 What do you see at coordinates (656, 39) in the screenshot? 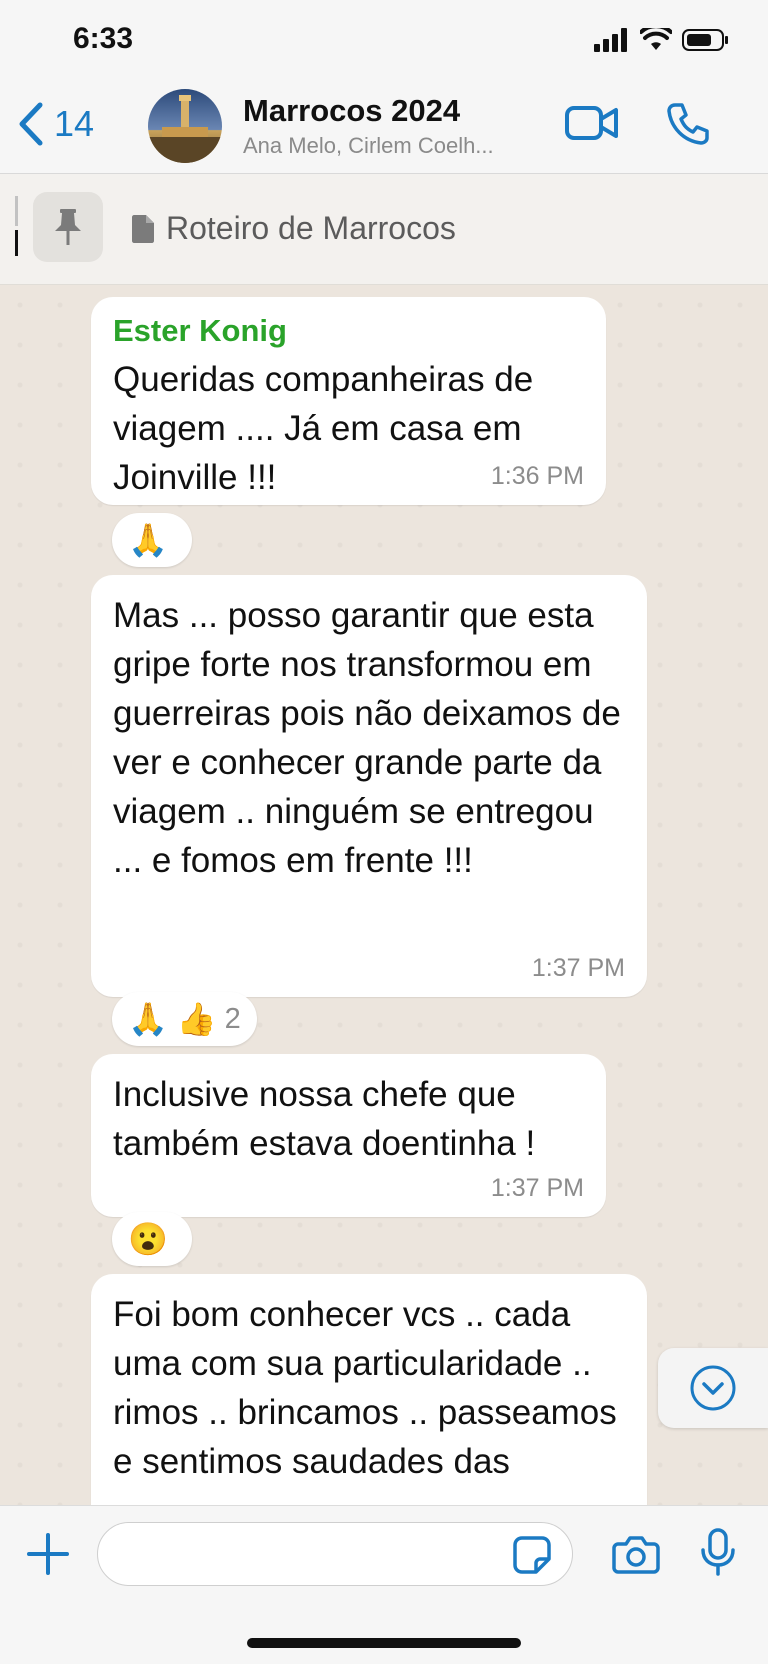
I see `wifi-icon` at bounding box center [656, 39].